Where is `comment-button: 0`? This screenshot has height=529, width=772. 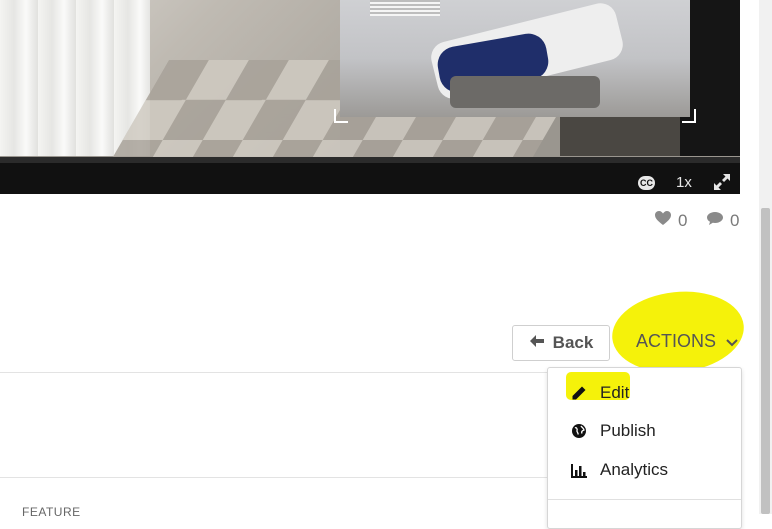
comment-button: 0 is located at coordinates (722, 220).